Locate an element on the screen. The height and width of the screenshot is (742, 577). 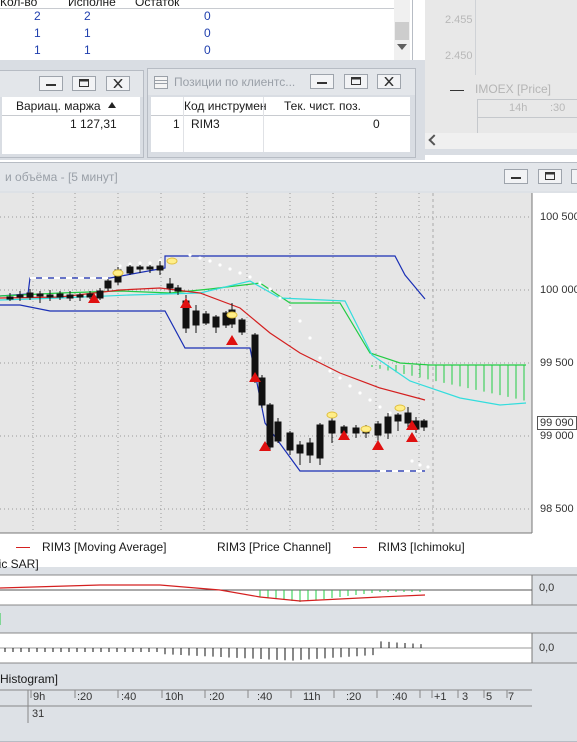
variation-margin-value: 1 127,31 is located at coordinates (93, 124).